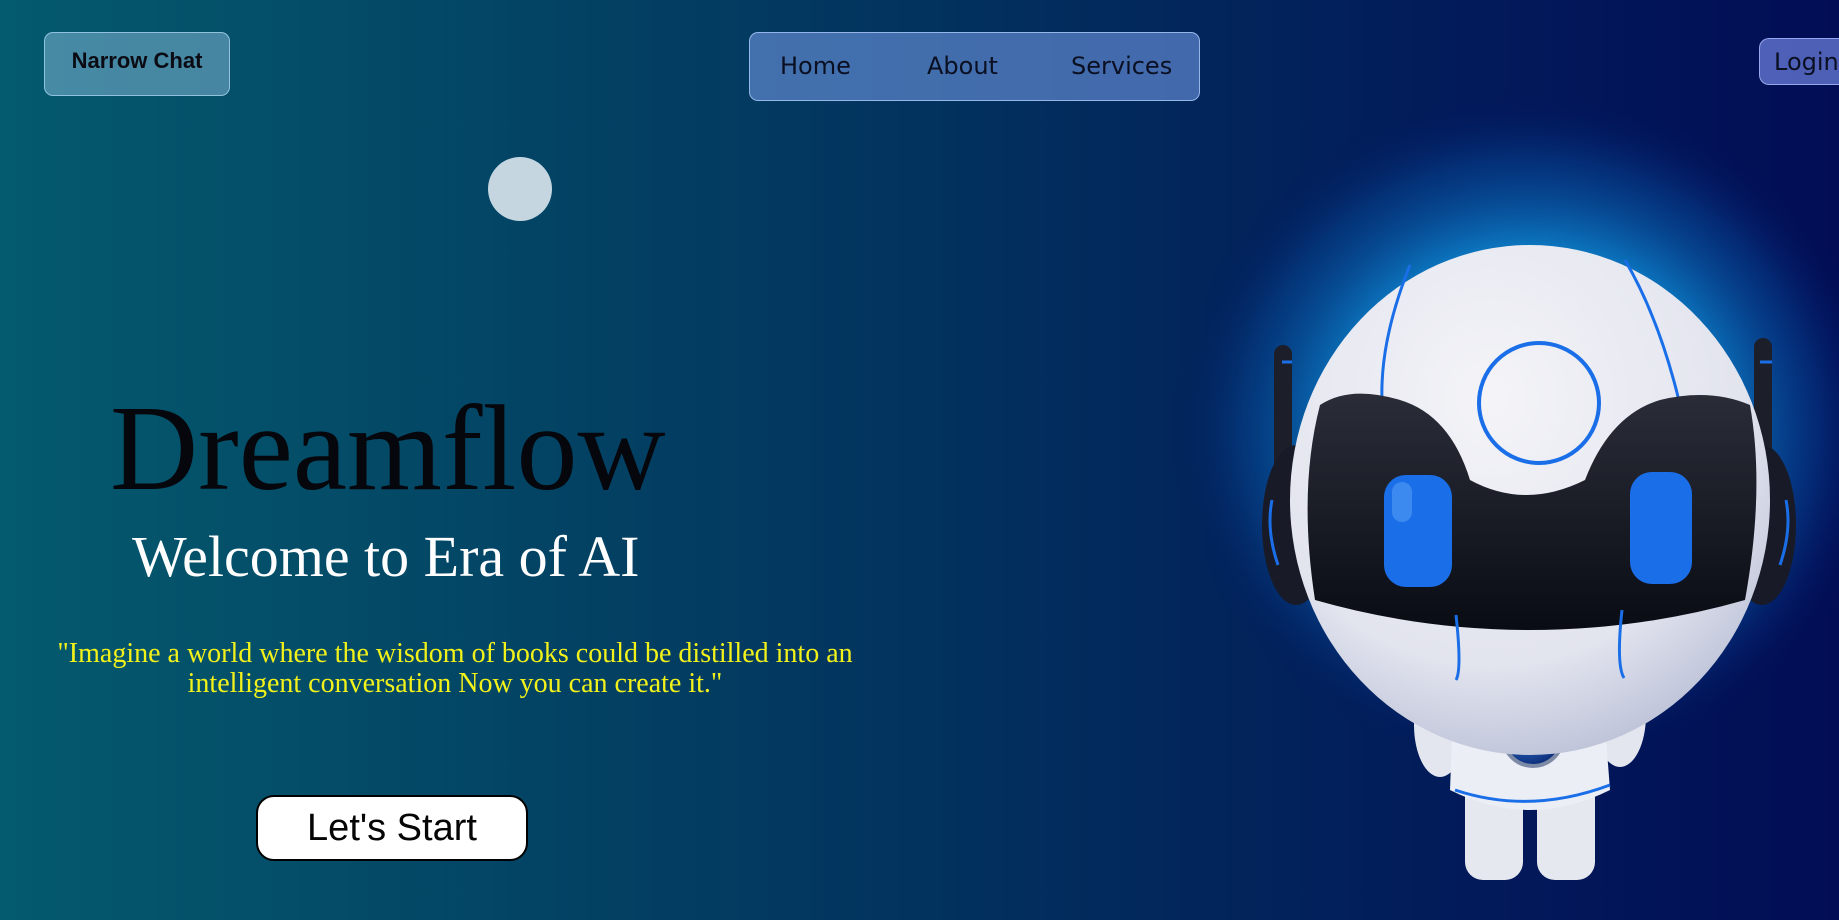 This screenshot has height=920, width=1839. I want to click on nav-home-link: Home, so click(815, 66).